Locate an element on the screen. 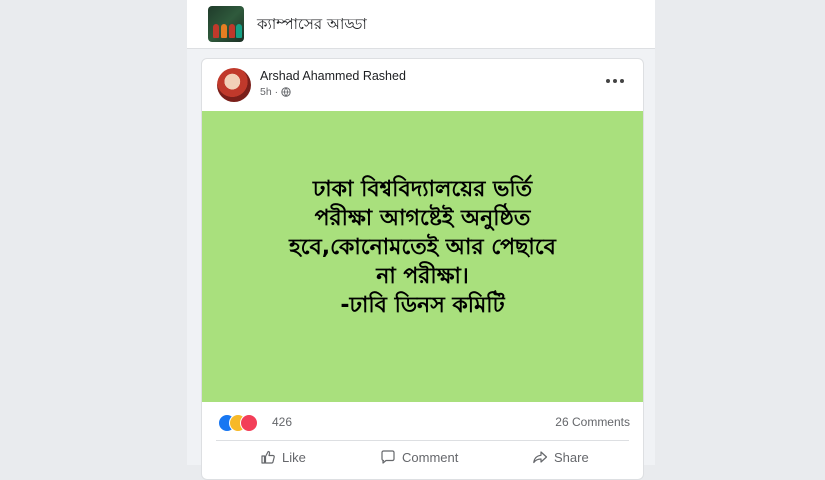  author-name: Arshad Ahammed Rashed is located at coordinates (333, 76).